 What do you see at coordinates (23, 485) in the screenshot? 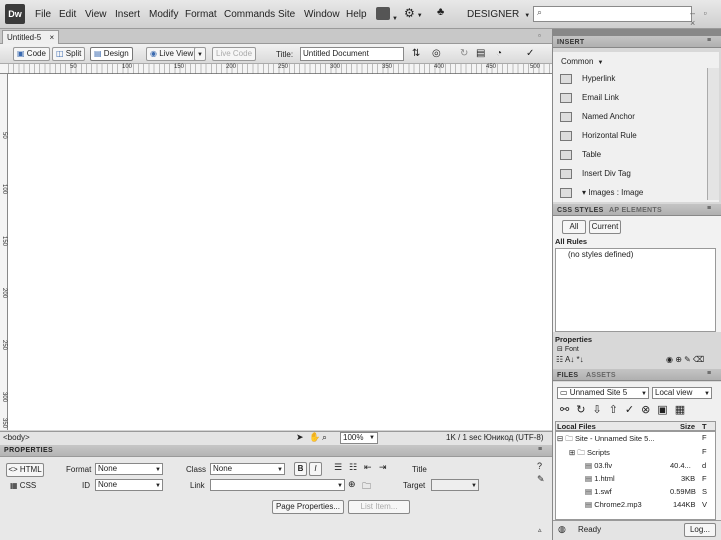
I see `css-mode-button: ▦ CSS` at bounding box center [23, 485].